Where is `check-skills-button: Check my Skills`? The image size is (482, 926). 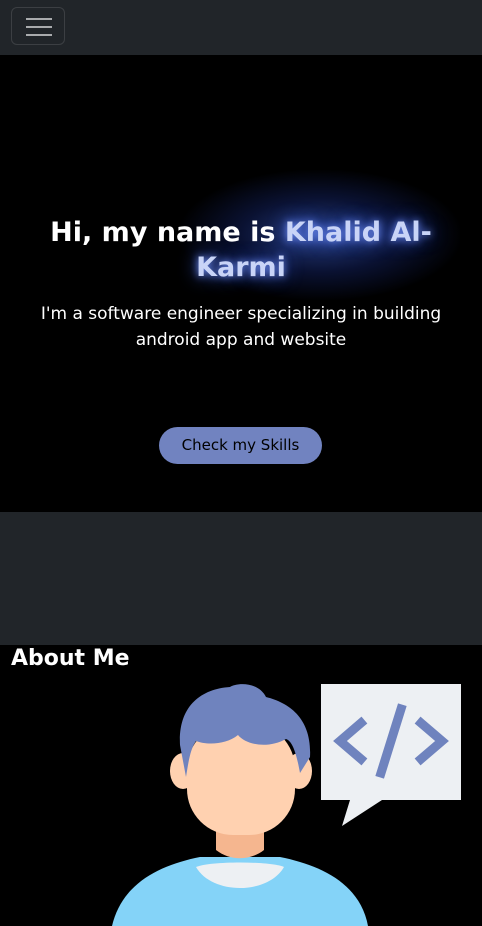
check-skills-button: Check my Skills is located at coordinates (240, 445).